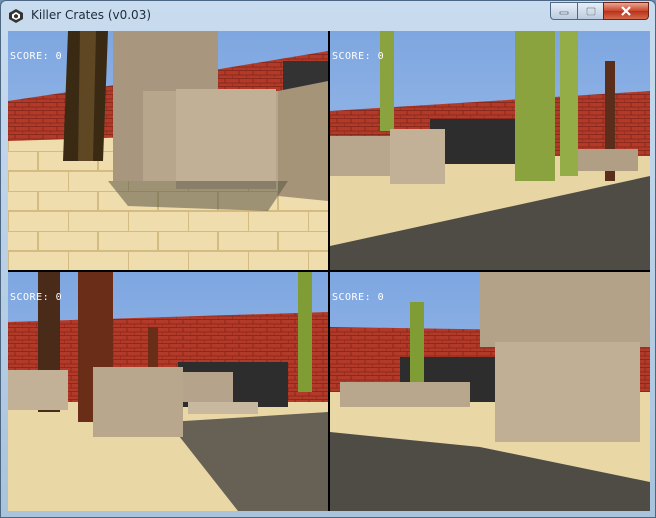 Image resolution: width=656 pixels, height=518 pixels. Describe the element at coordinates (91, 15) in the screenshot. I see `window-title: Killer Crates (v0.03)` at that location.